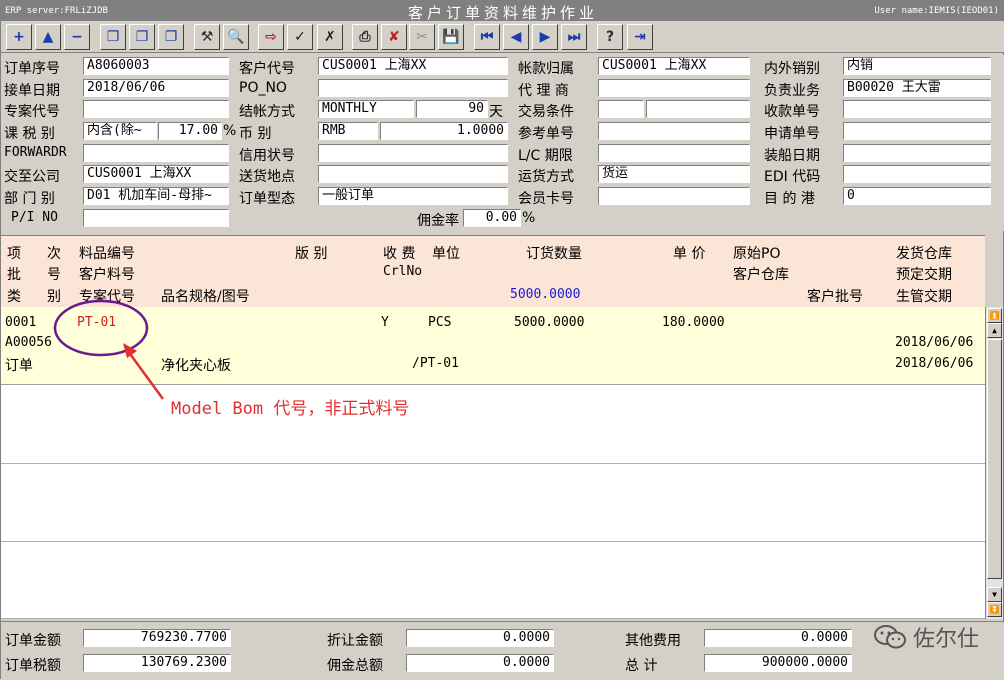  What do you see at coordinates (435, 363) in the screenshot?
I see `row-drawing: /PT-01` at bounding box center [435, 363].